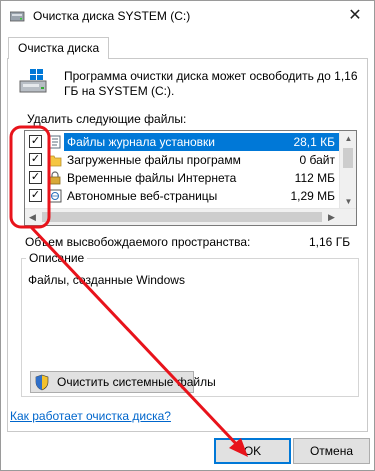 The width and height of the screenshot is (375, 471). I want to click on tab-disk-cleanup: Очистка диска, so click(59, 48).